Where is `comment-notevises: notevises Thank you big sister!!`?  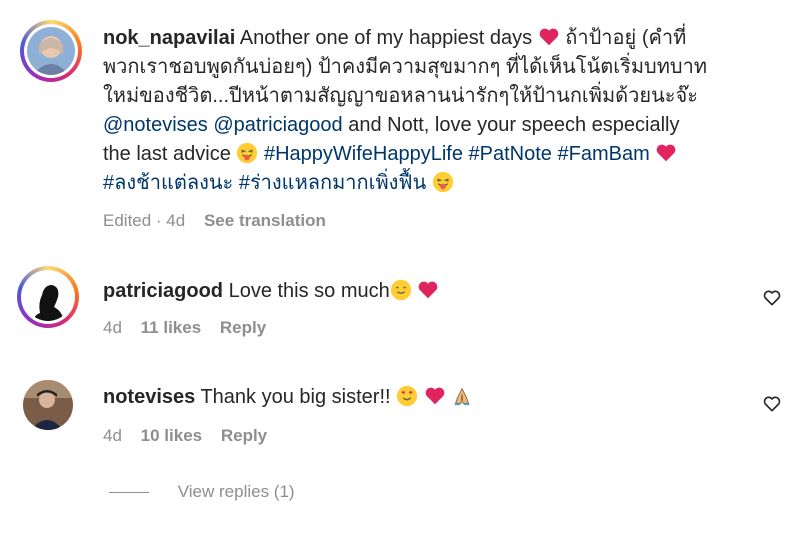
comment-notevises: notevises Thank you big sister!! is located at coordinates (288, 397).